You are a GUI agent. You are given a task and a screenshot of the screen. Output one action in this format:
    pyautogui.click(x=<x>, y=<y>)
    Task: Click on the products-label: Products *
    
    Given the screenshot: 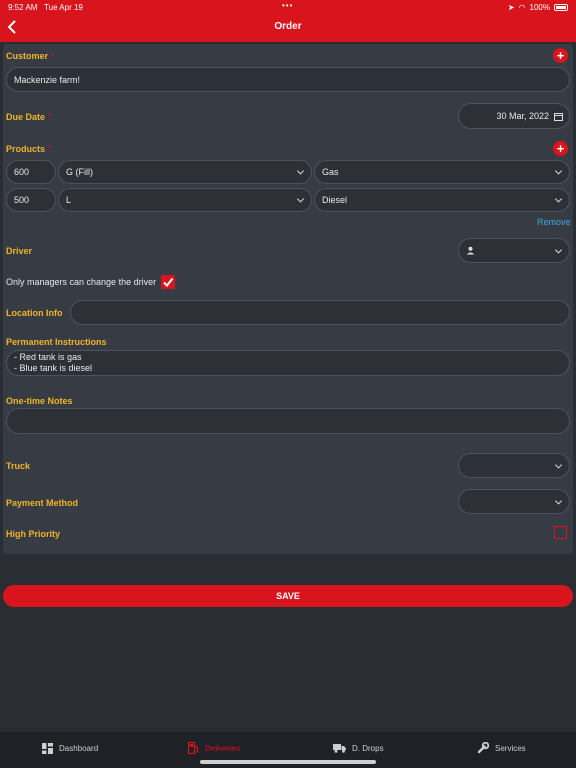 What is the action you would take?
    pyautogui.click(x=29, y=149)
    